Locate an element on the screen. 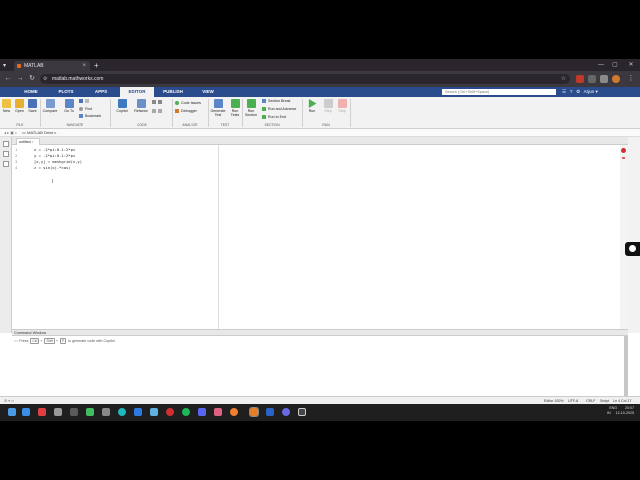 The image size is (640, 480). browser-menu-icon: ⋮ is located at coordinates (631, 79).